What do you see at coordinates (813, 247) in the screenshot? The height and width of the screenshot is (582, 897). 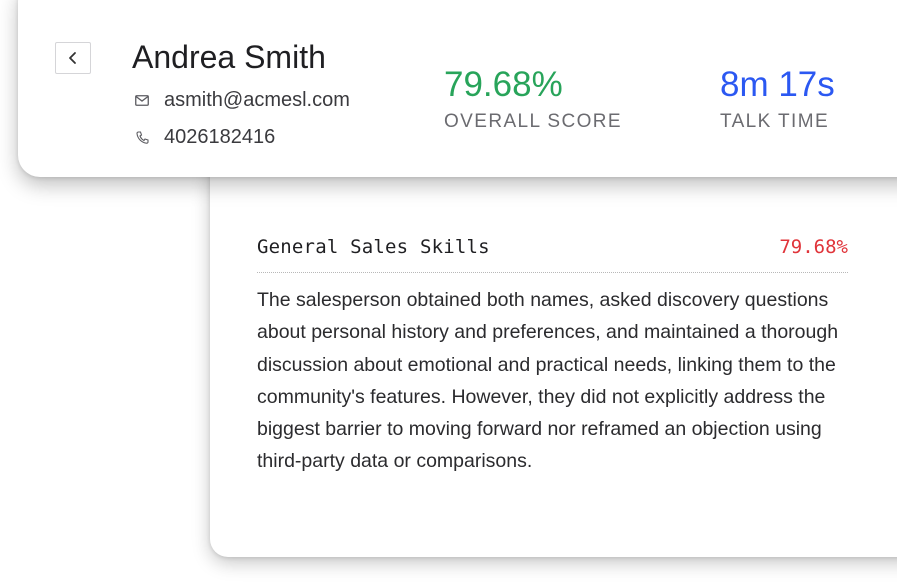 I see `skill-score: 79.68%` at bounding box center [813, 247].